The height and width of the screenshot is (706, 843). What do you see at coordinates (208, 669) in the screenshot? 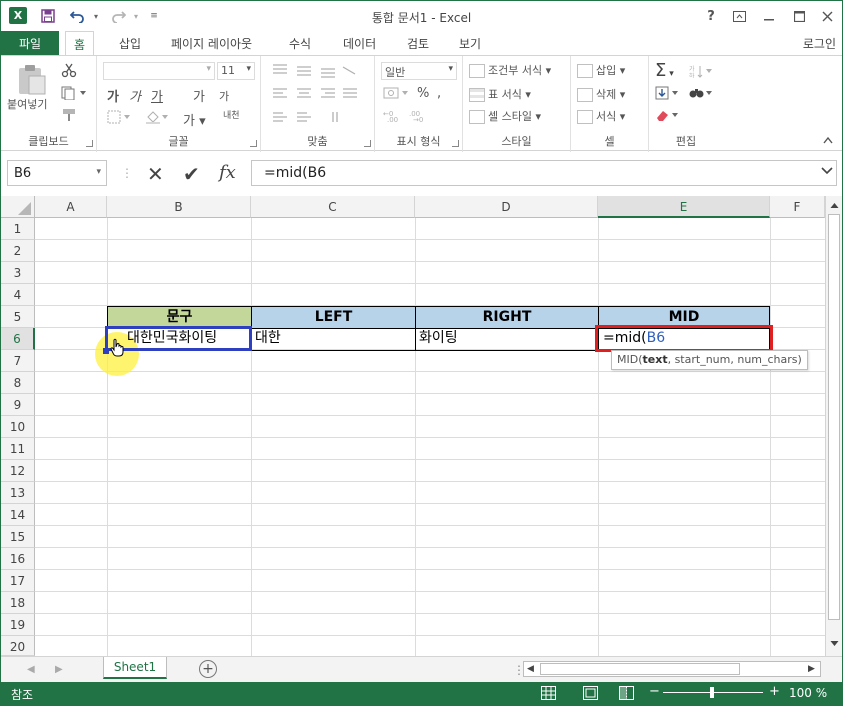
I see `add-sheet-icon: +` at bounding box center [208, 669].